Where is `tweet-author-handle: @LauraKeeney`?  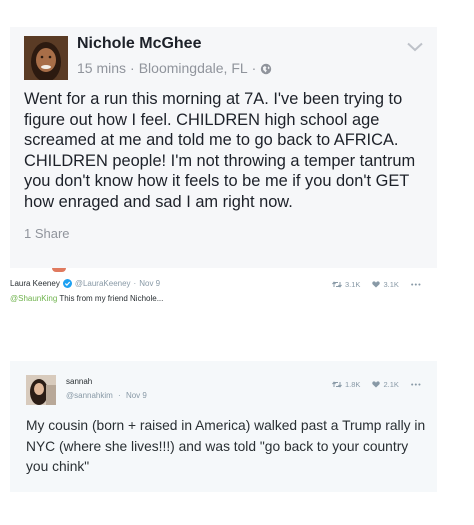
tweet-author-handle: @LauraKeeney is located at coordinates (103, 283).